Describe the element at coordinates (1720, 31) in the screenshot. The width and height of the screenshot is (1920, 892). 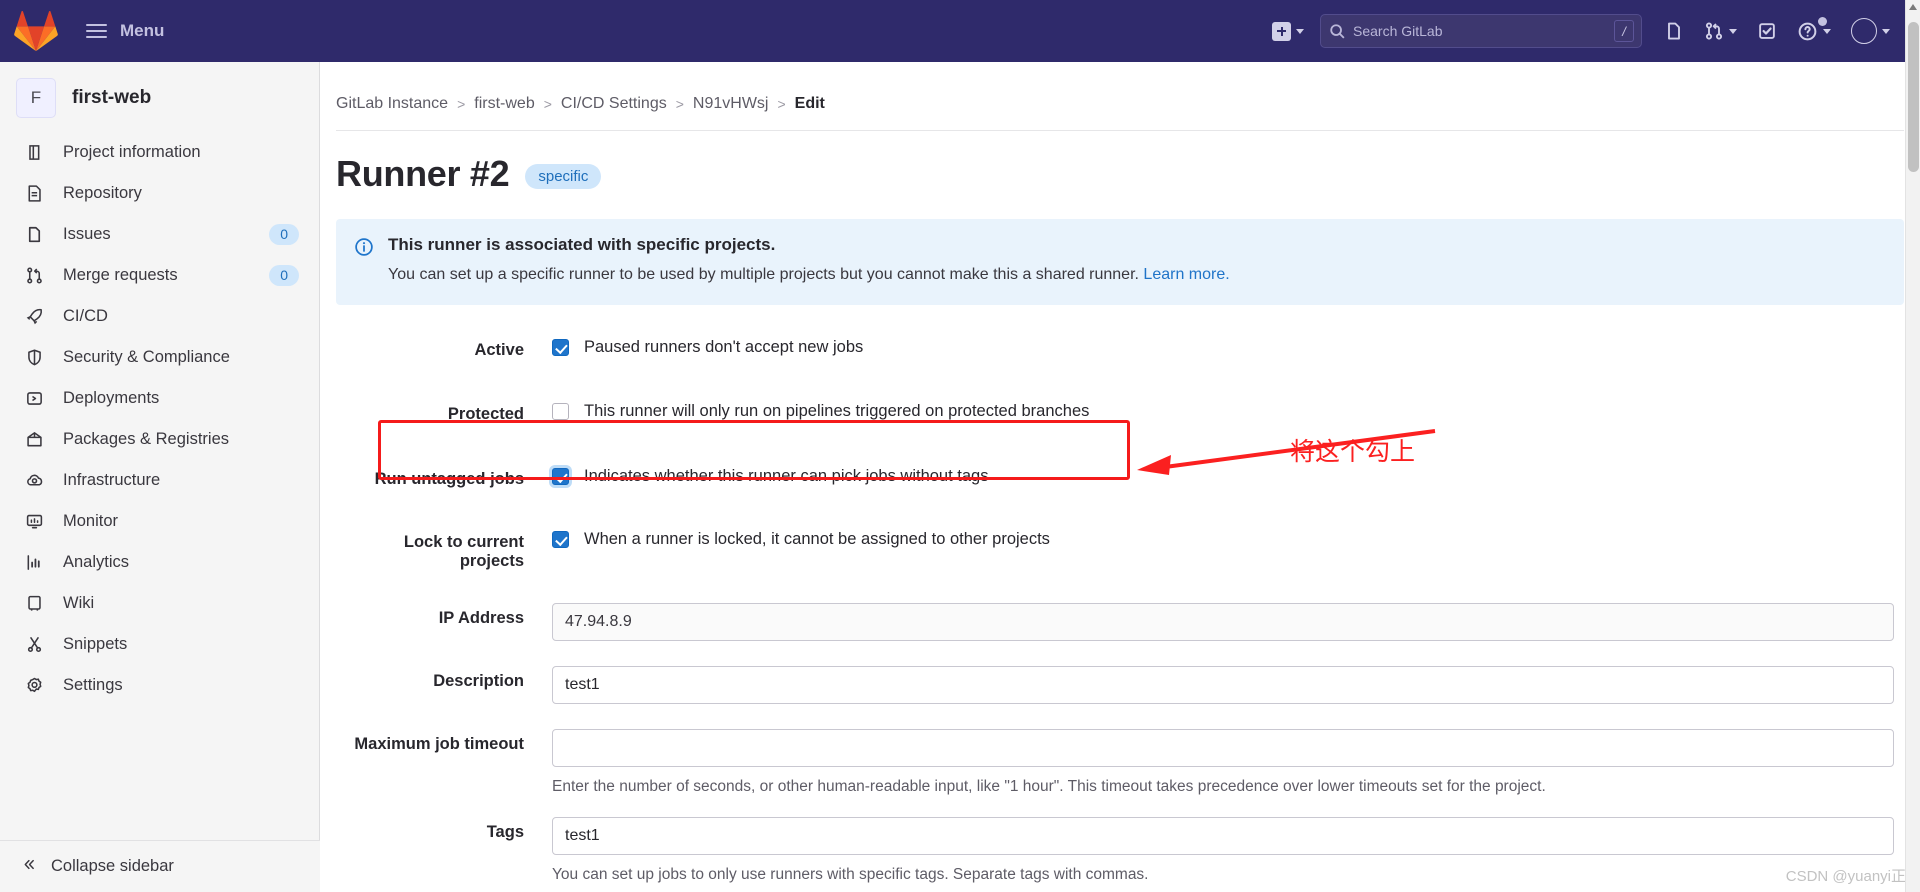
I see `merge-requests-nav-button` at that location.